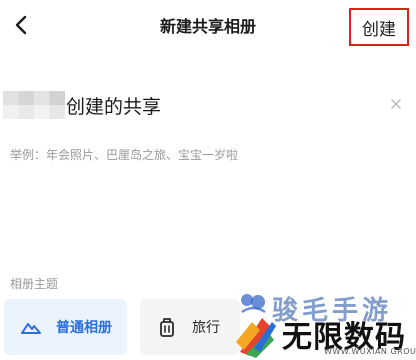 Image resolution: width=416 pixels, height=360 pixels. Describe the element at coordinates (379, 27) in the screenshot. I see `create-button: 创建` at that location.